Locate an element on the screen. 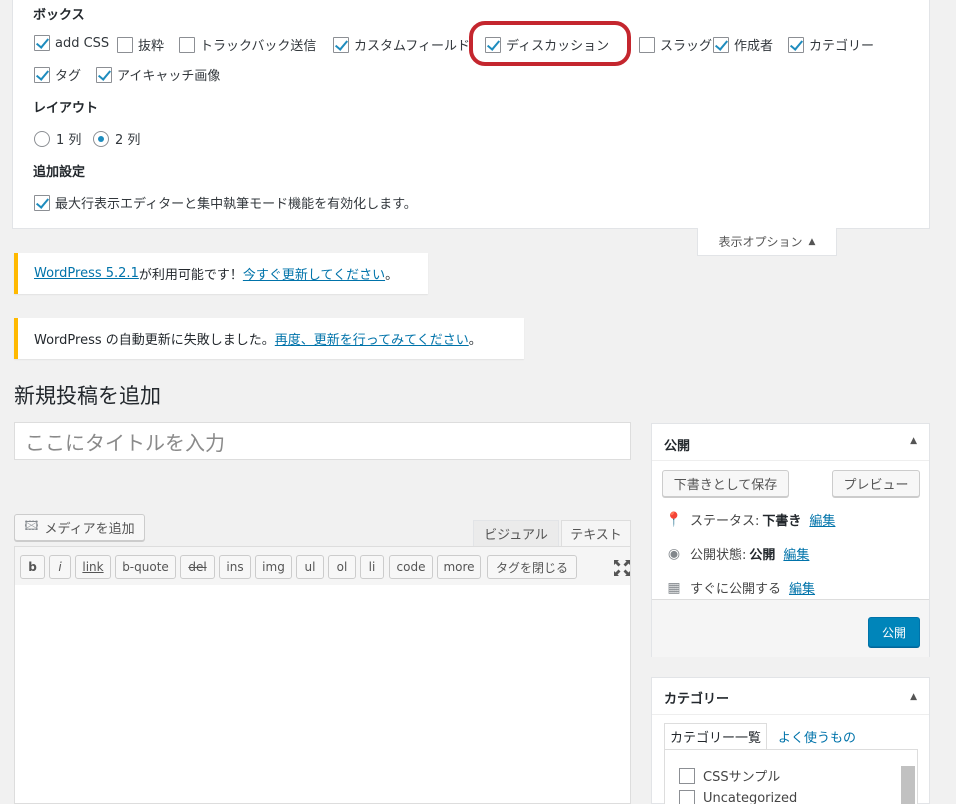 Image resolution: width=956 pixels, height=804 pixels. qt-del-button: del is located at coordinates (197, 567).